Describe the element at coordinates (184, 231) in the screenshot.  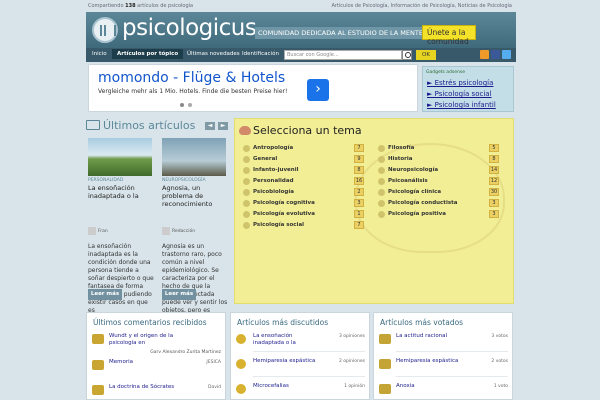
I see `article-author: Redacción` at that location.